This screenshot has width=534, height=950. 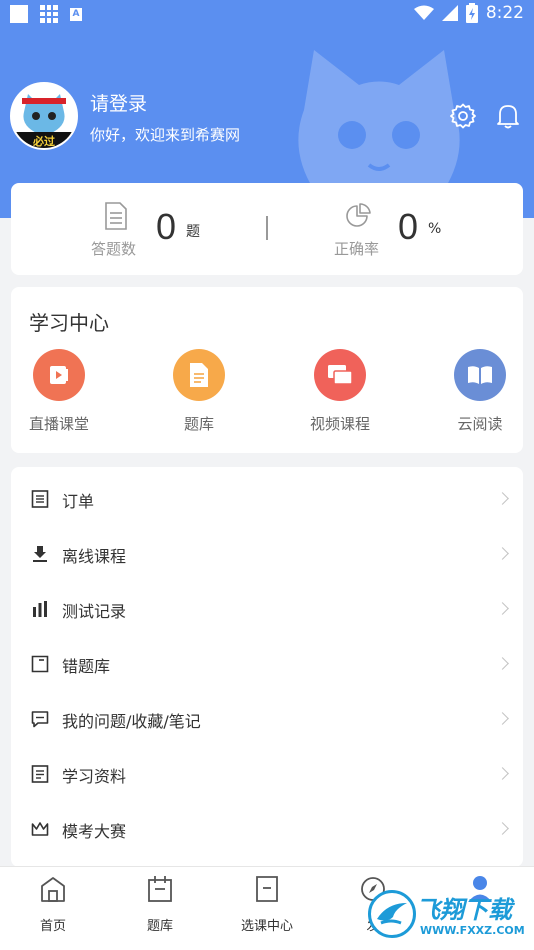 I want to click on order-icon, so click(x=40, y=499).